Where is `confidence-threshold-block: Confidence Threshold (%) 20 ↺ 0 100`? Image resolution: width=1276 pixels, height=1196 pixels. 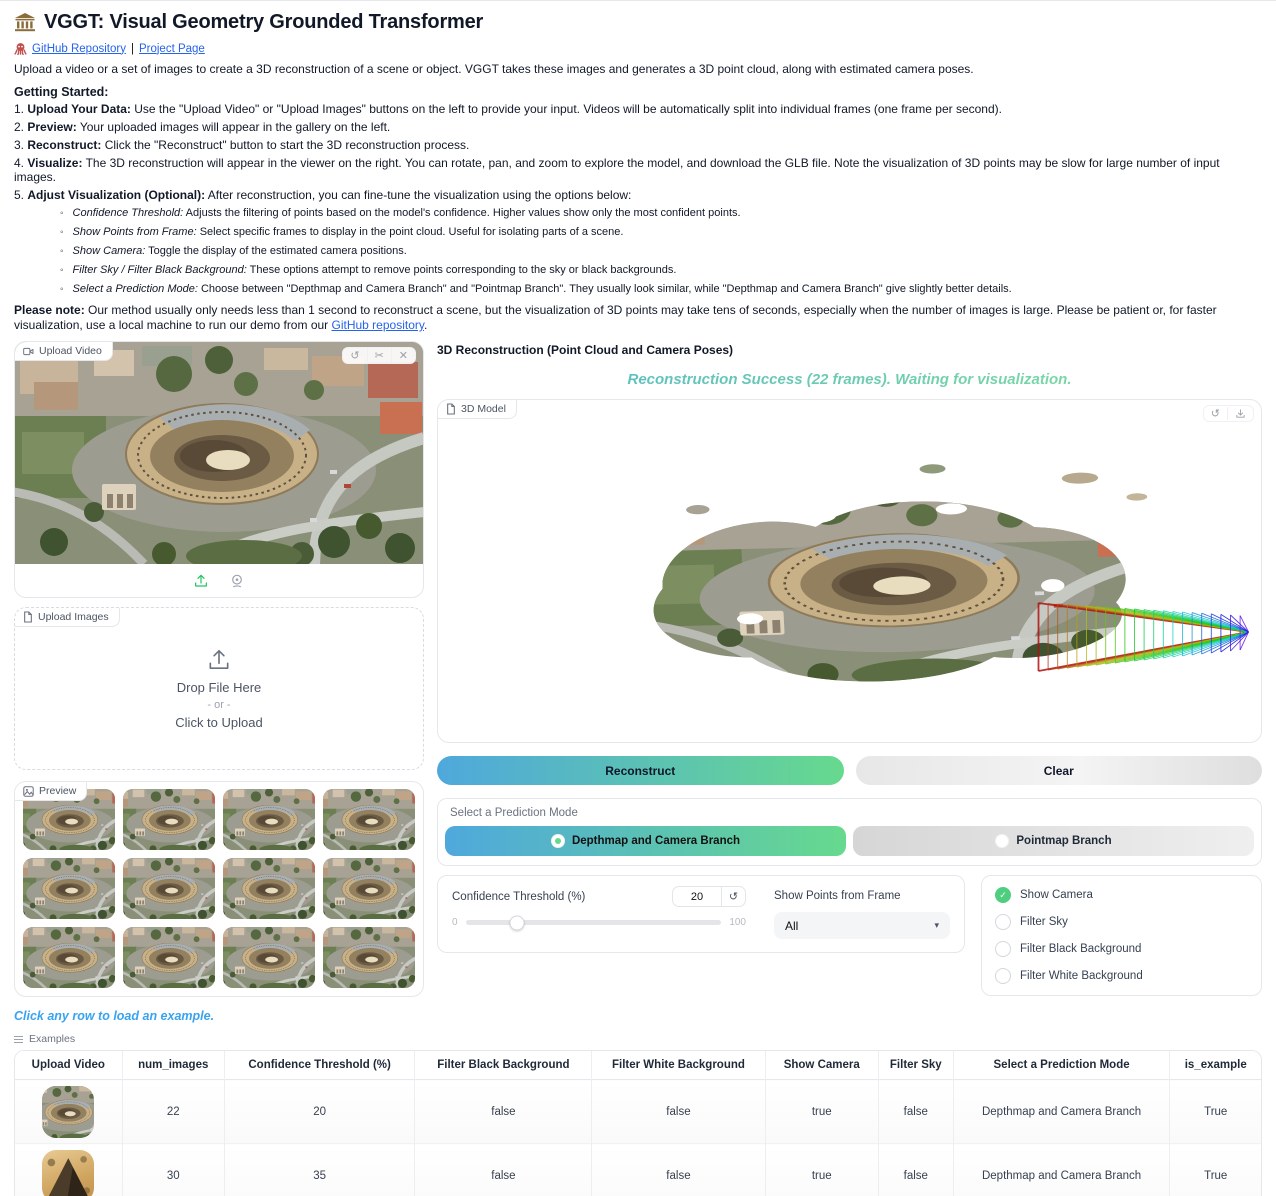 confidence-threshold-block: Confidence Threshold (%) 20 ↺ 0 100 is located at coordinates (599, 912).